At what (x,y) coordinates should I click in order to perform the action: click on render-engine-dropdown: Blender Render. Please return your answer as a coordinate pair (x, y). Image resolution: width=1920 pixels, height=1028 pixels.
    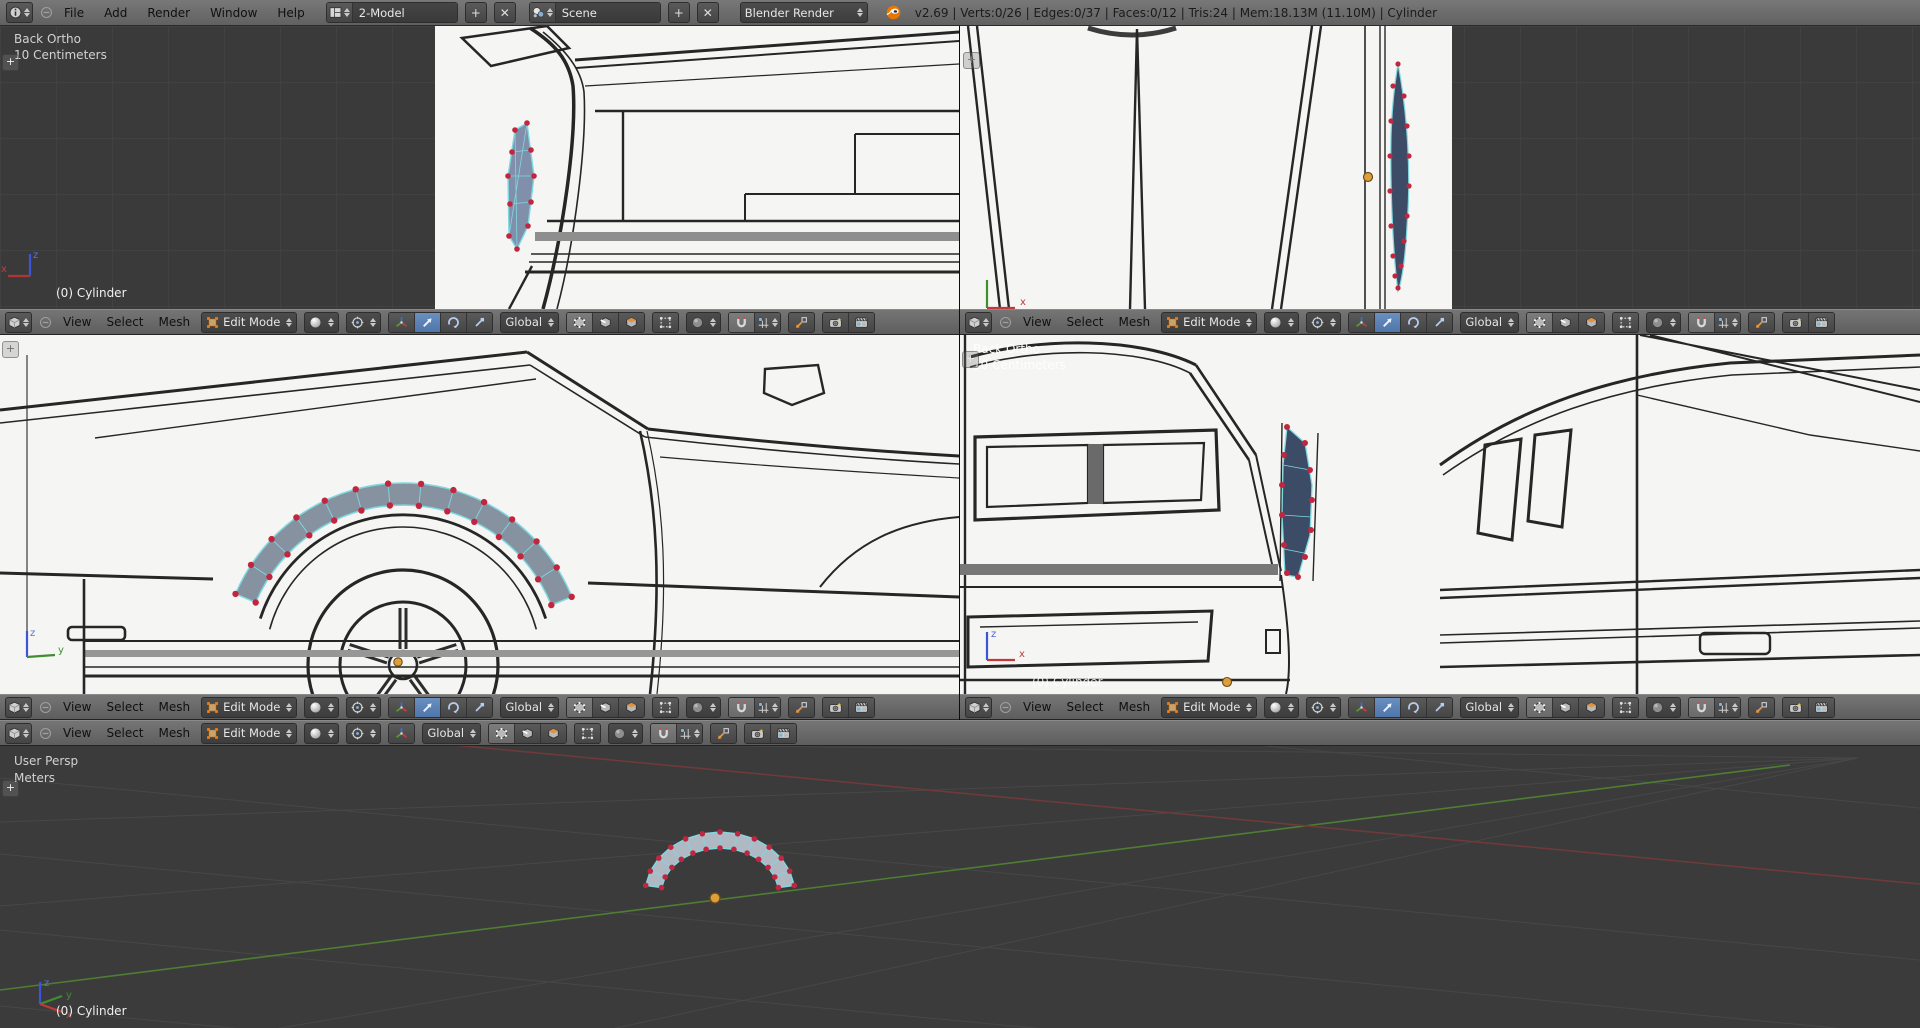
    Looking at the image, I should click on (803, 12).